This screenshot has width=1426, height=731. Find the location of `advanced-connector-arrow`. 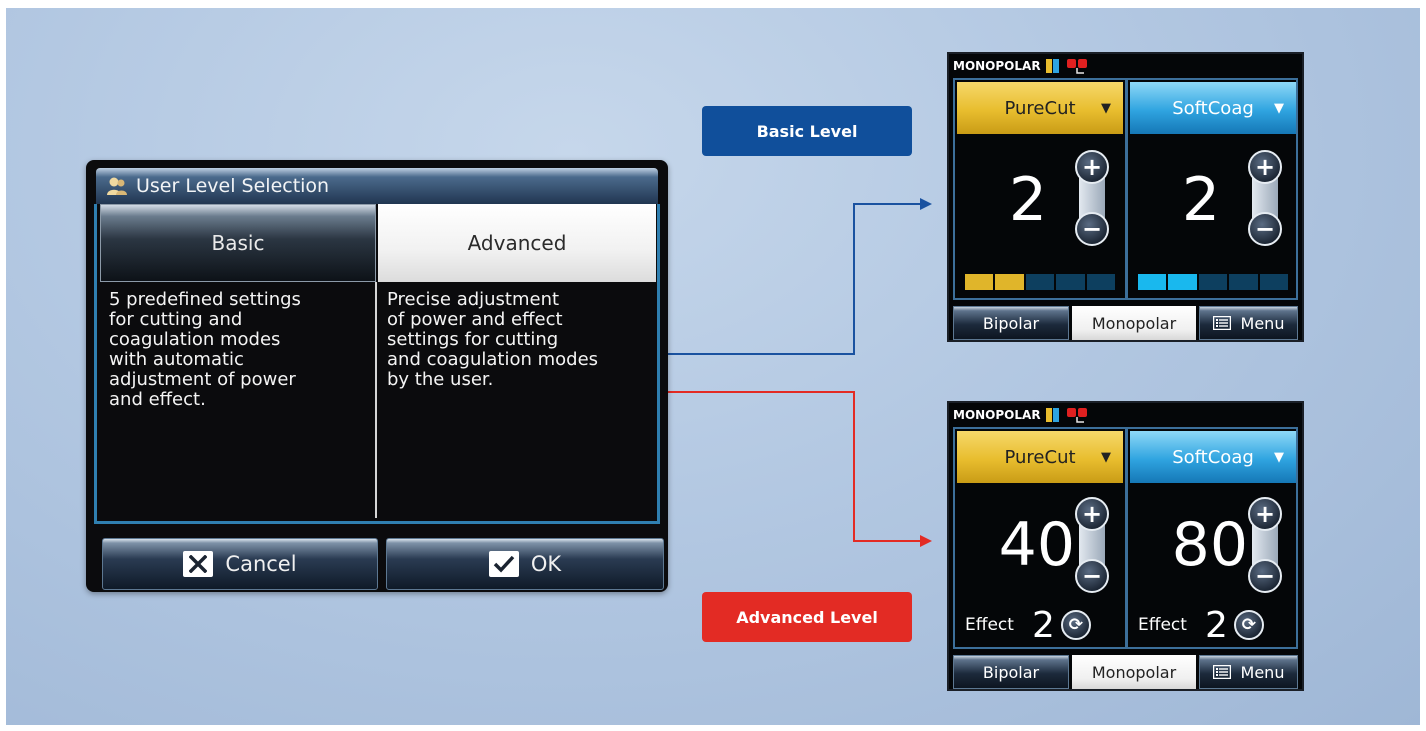

advanced-connector-arrow is located at coordinates (926, 541).